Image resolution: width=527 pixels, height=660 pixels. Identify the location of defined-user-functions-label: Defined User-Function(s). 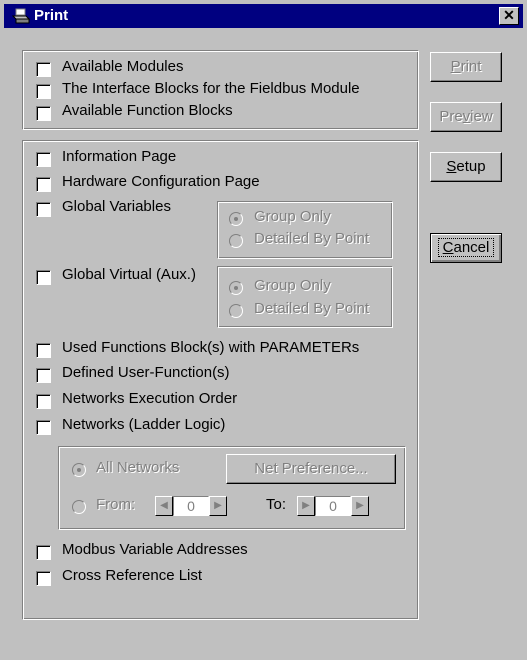
(146, 372).